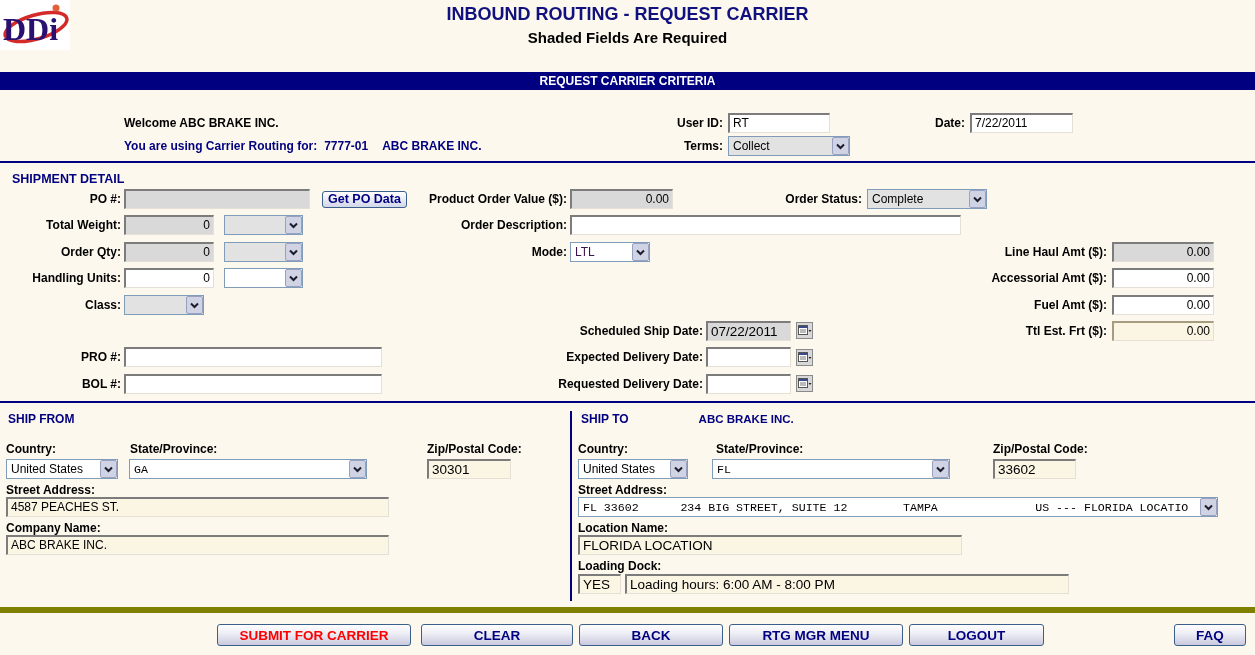 The image size is (1255, 655). I want to click on po-number-field, so click(217, 199).